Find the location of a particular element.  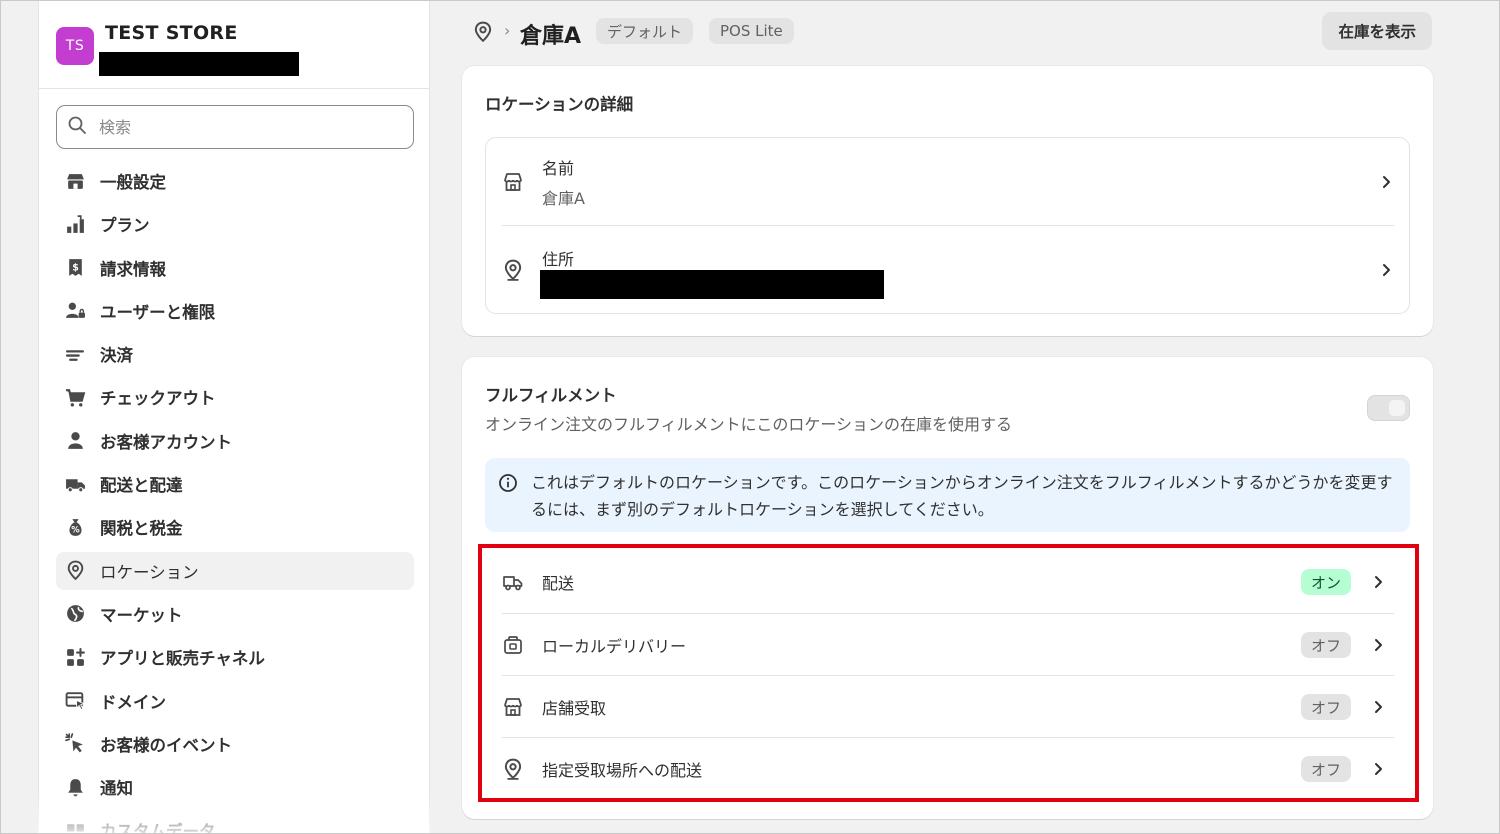

settings-search is located at coordinates (235, 127).